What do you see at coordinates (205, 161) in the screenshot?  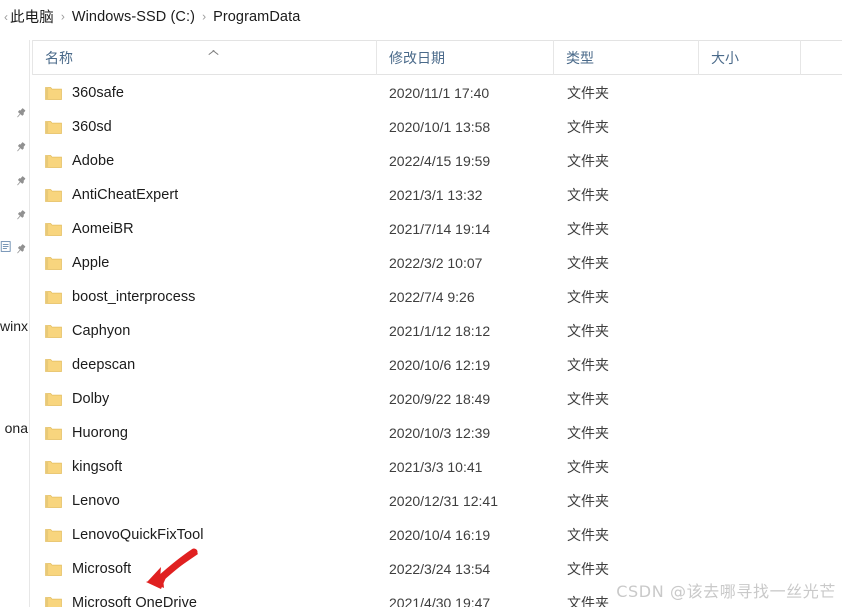 I see `cell-name: Adobe` at bounding box center [205, 161].